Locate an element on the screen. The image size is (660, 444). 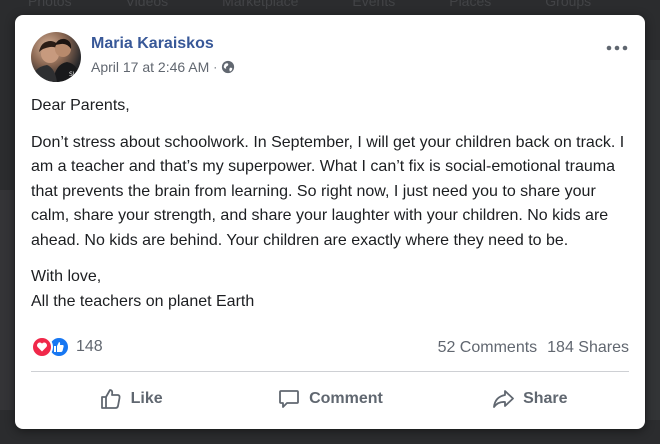
more-options-button is located at coordinates (617, 48).